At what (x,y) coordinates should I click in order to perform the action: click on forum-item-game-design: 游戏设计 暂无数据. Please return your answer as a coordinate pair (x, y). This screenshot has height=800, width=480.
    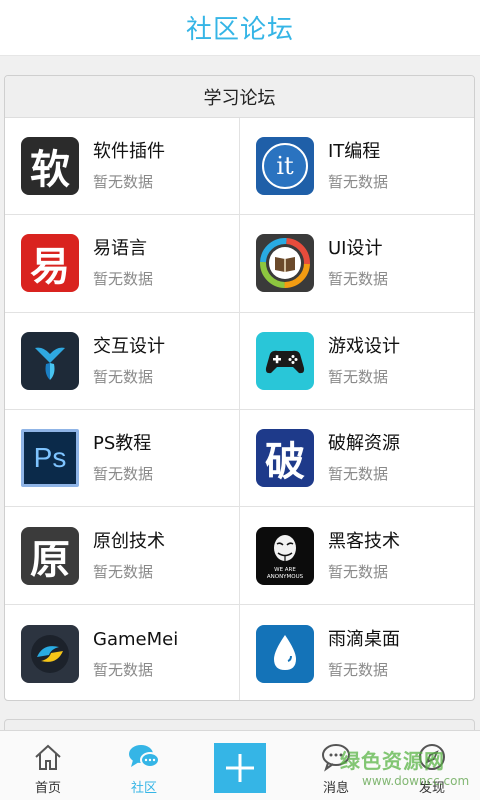
    Looking at the image, I should click on (357, 361).